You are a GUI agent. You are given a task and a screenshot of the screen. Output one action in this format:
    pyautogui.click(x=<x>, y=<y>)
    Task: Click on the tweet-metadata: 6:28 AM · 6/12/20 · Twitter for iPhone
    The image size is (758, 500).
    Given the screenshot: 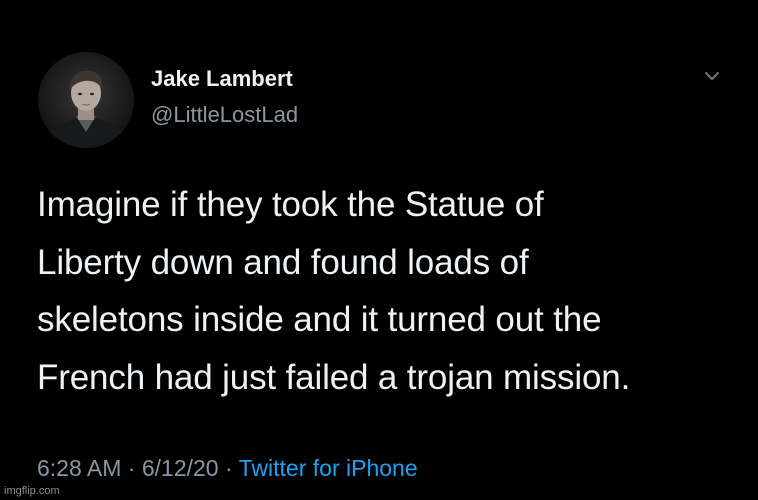 What is the action you would take?
    pyautogui.click(x=227, y=468)
    